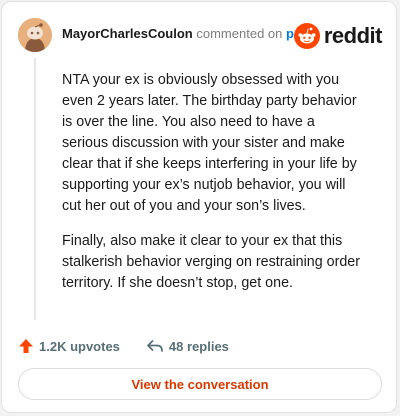 This screenshot has height=416, width=400. I want to click on reddit-snoo-icon, so click(306, 36).